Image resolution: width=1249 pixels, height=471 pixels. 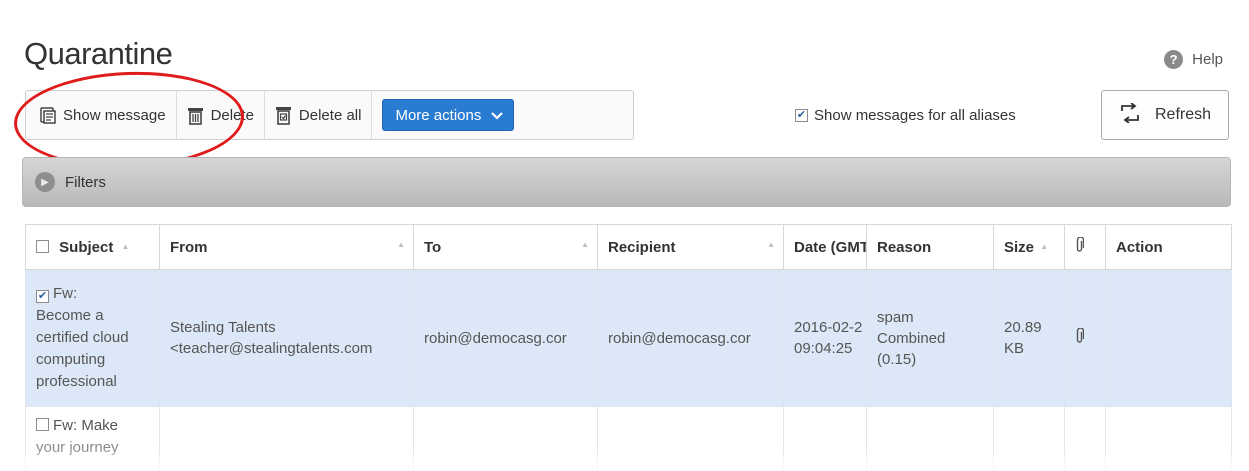 What do you see at coordinates (904, 247) in the screenshot?
I see `reason-header-label: Reason` at bounding box center [904, 247].